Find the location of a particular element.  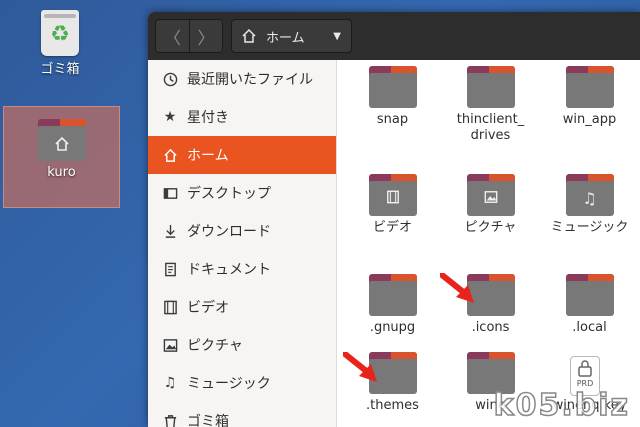

folder-name: .themes is located at coordinates (392, 405).